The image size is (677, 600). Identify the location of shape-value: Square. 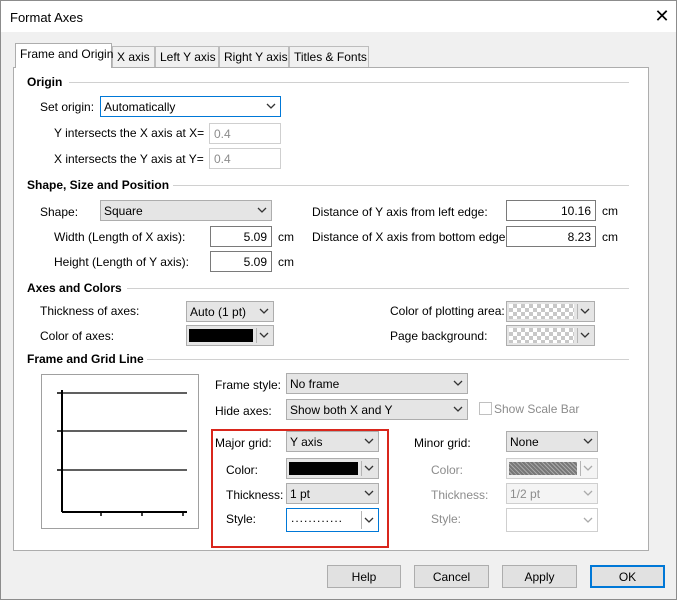
(123, 211).